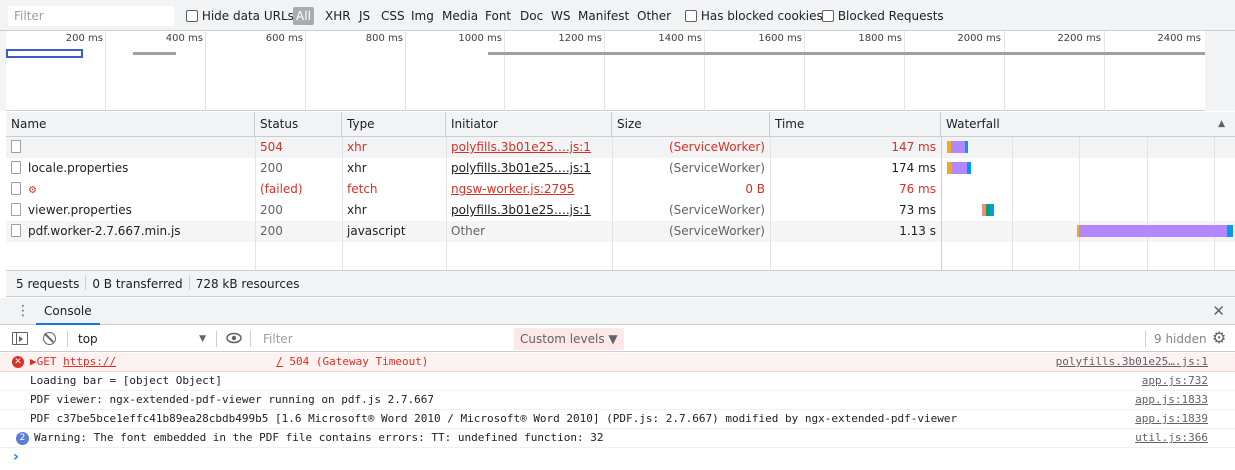 The image size is (1235, 470). I want to click on type-filter-manifest: Manifest, so click(603, 16).